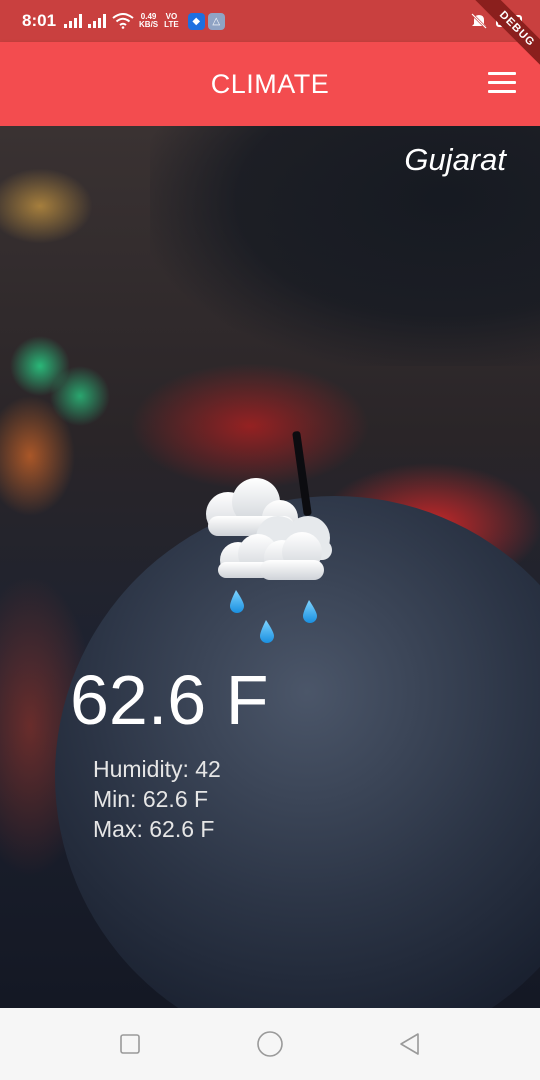 This screenshot has width=540, height=1080. What do you see at coordinates (171, 24) in the screenshot?
I see `volte-bottom: LTE` at bounding box center [171, 24].